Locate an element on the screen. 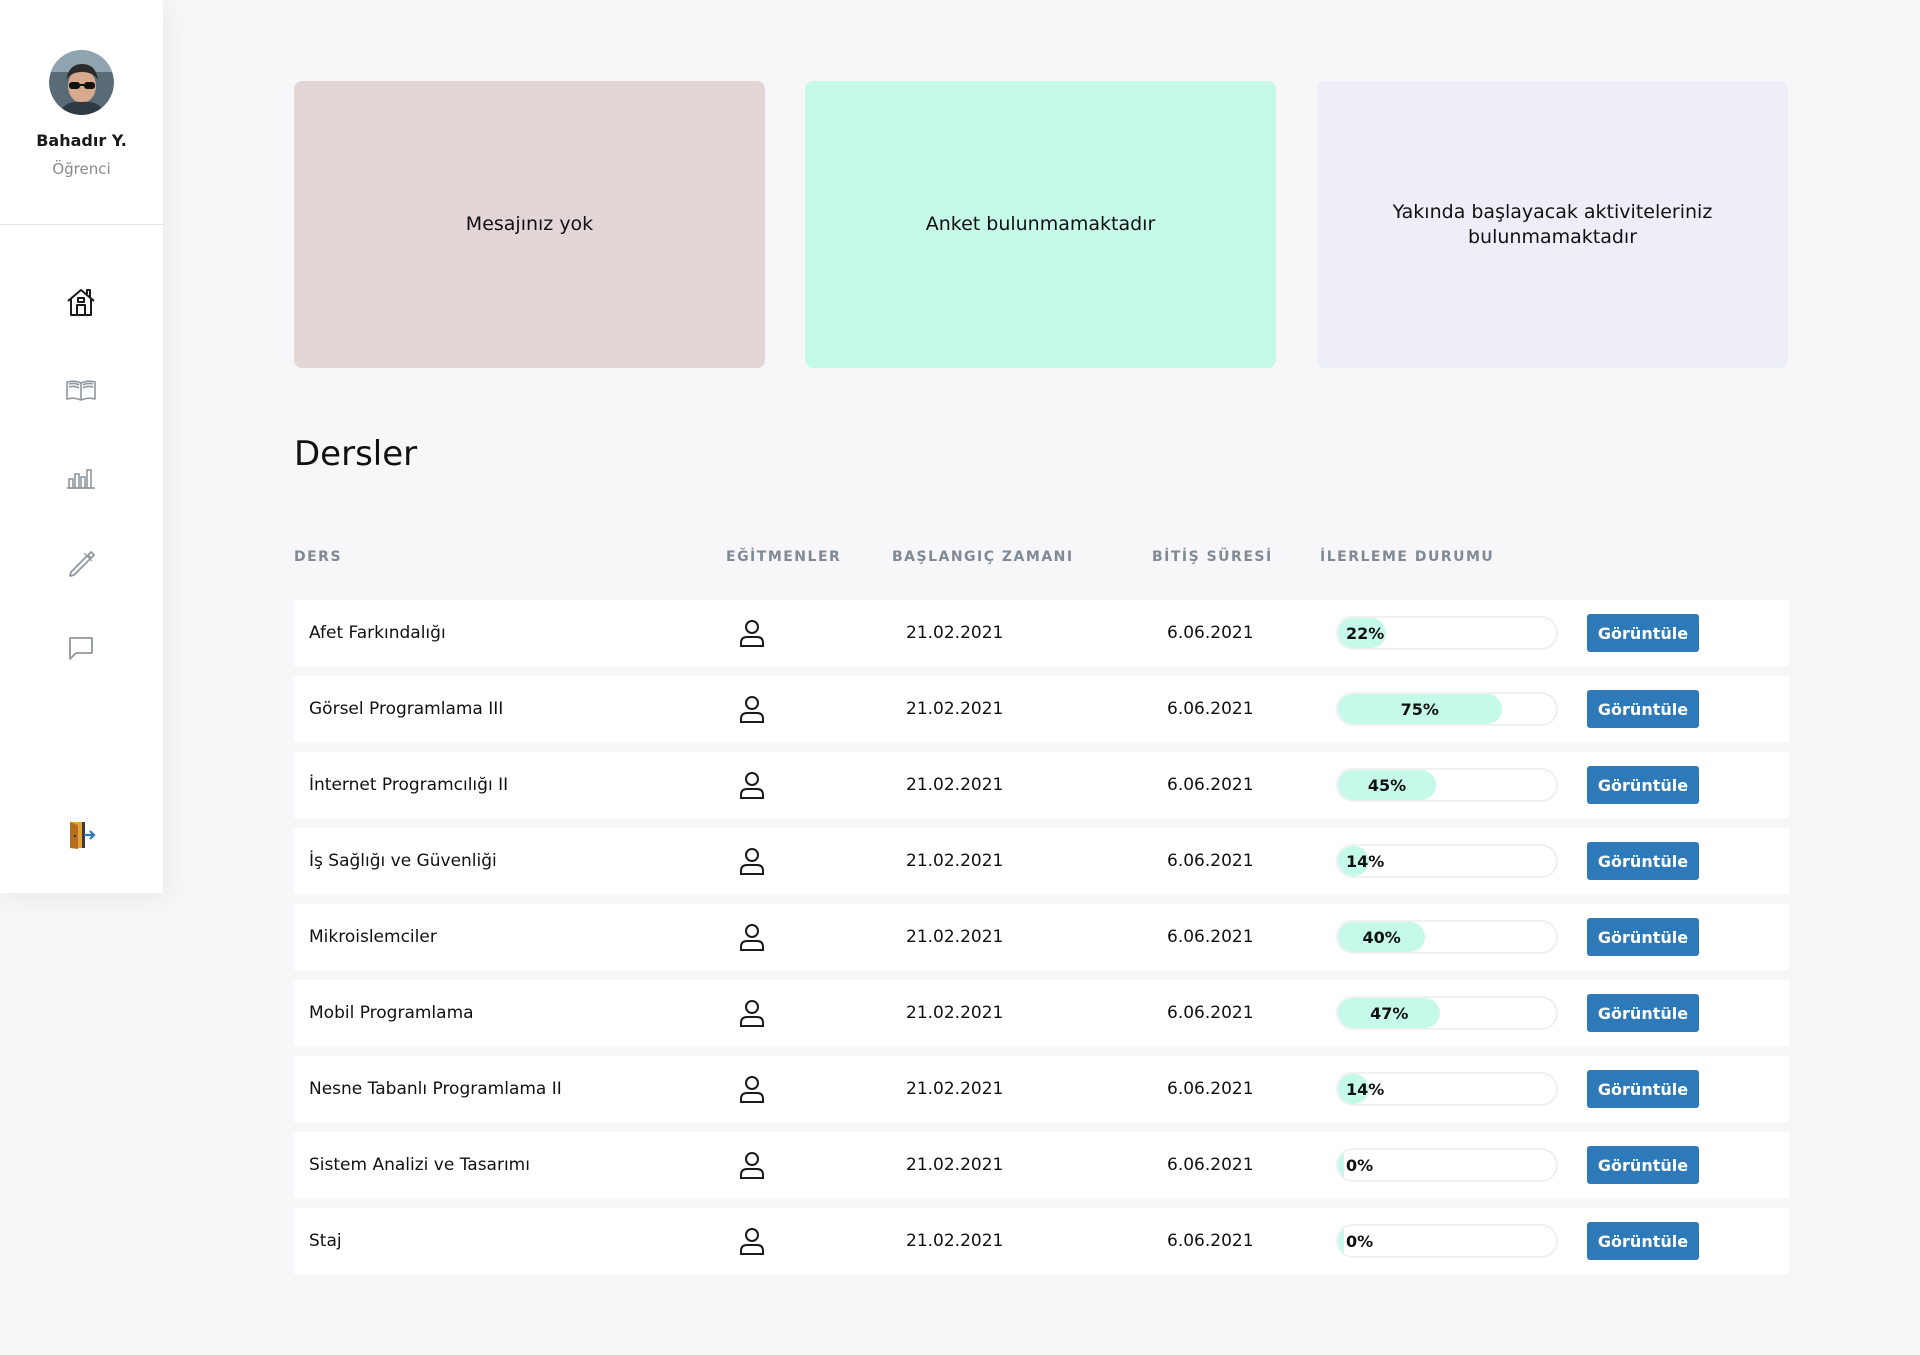  profile-section: Bahadır Y. Öğrenci is located at coordinates (81, 112).